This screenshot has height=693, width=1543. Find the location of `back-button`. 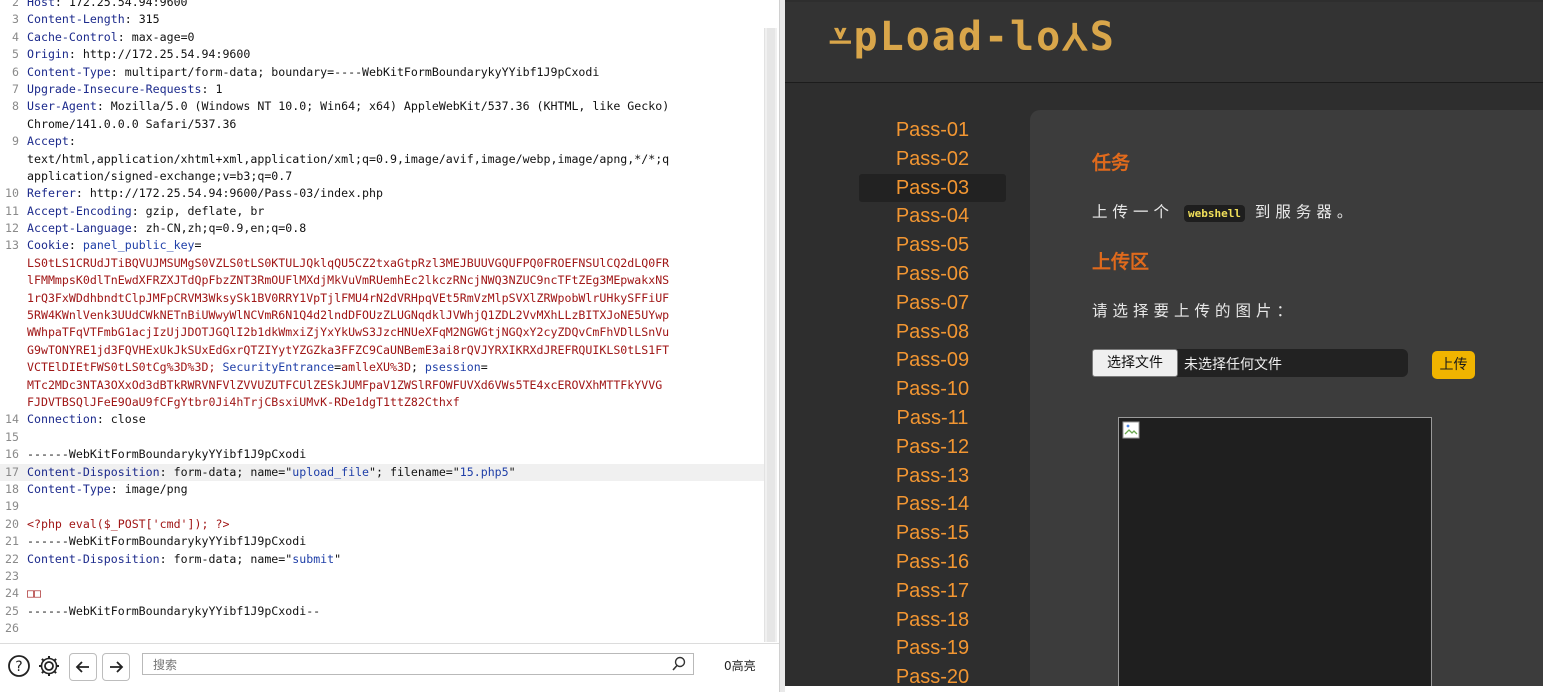

back-button is located at coordinates (83, 667).